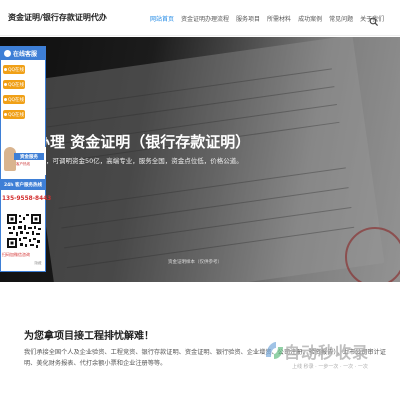 The image size is (400, 400). I want to click on search-icon, so click(374, 19).